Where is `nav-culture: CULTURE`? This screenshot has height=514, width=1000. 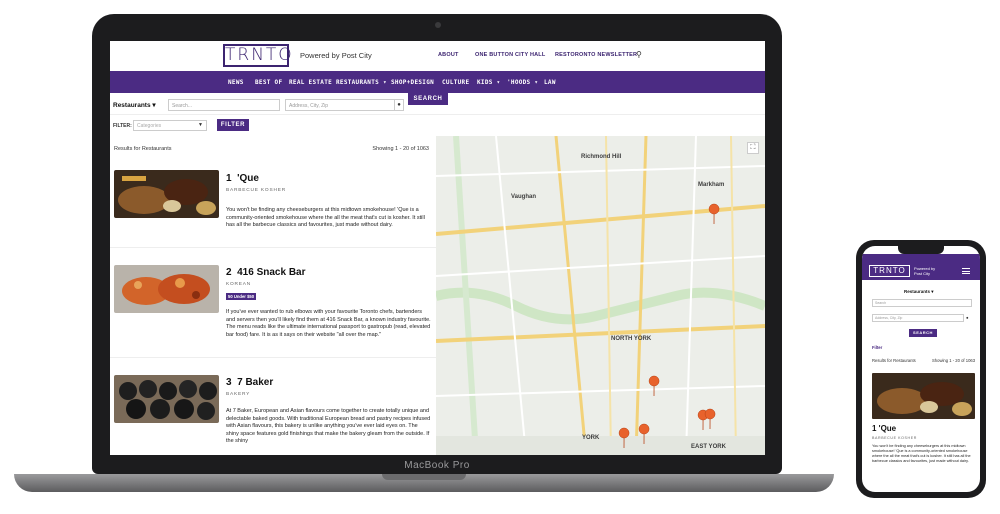
nav-culture: CULTURE is located at coordinates (455, 82).